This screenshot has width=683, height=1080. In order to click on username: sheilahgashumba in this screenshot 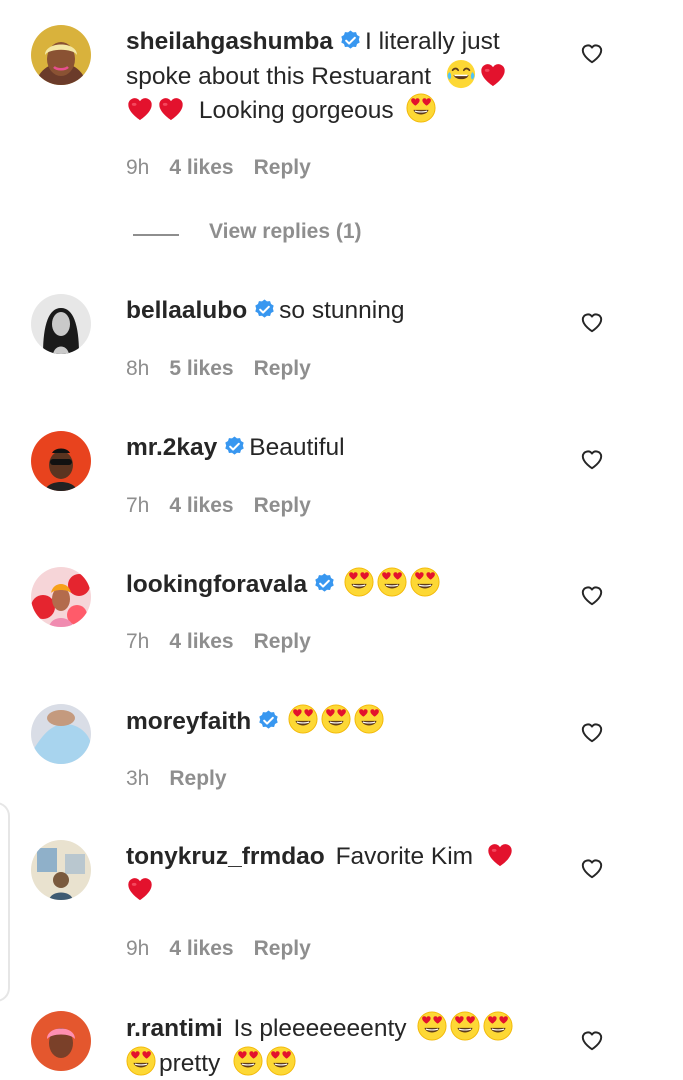, I will do `click(229, 41)`.